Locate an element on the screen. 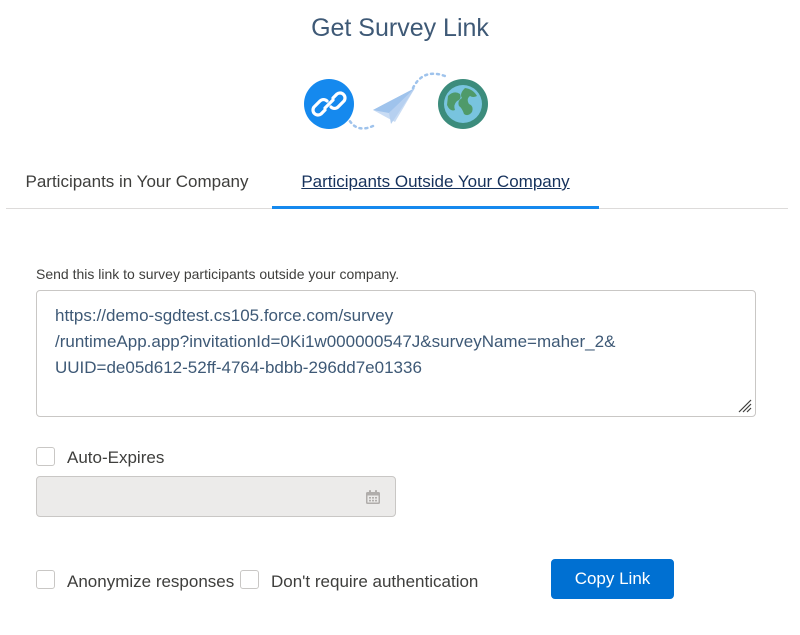  survey-link-illustration is located at coordinates (396, 101).